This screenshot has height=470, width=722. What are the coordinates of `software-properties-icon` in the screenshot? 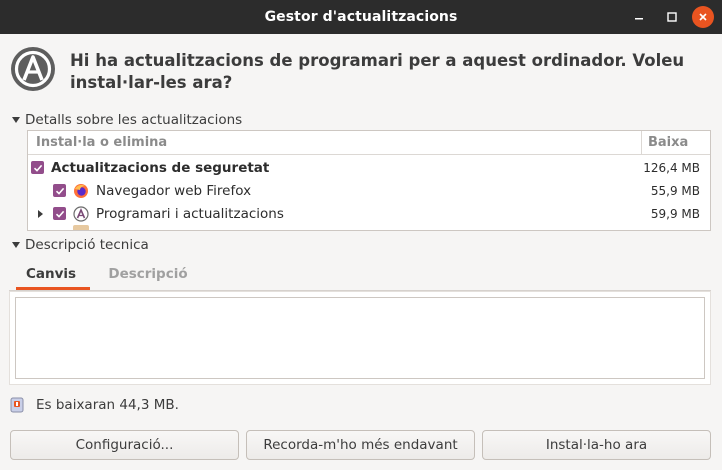 It's located at (81, 213).